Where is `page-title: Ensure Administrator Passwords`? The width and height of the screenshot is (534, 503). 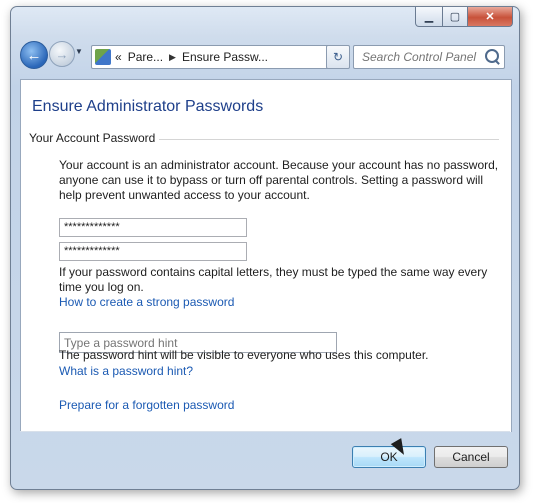
page-title: Ensure Administrator Passwords is located at coordinates (148, 106).